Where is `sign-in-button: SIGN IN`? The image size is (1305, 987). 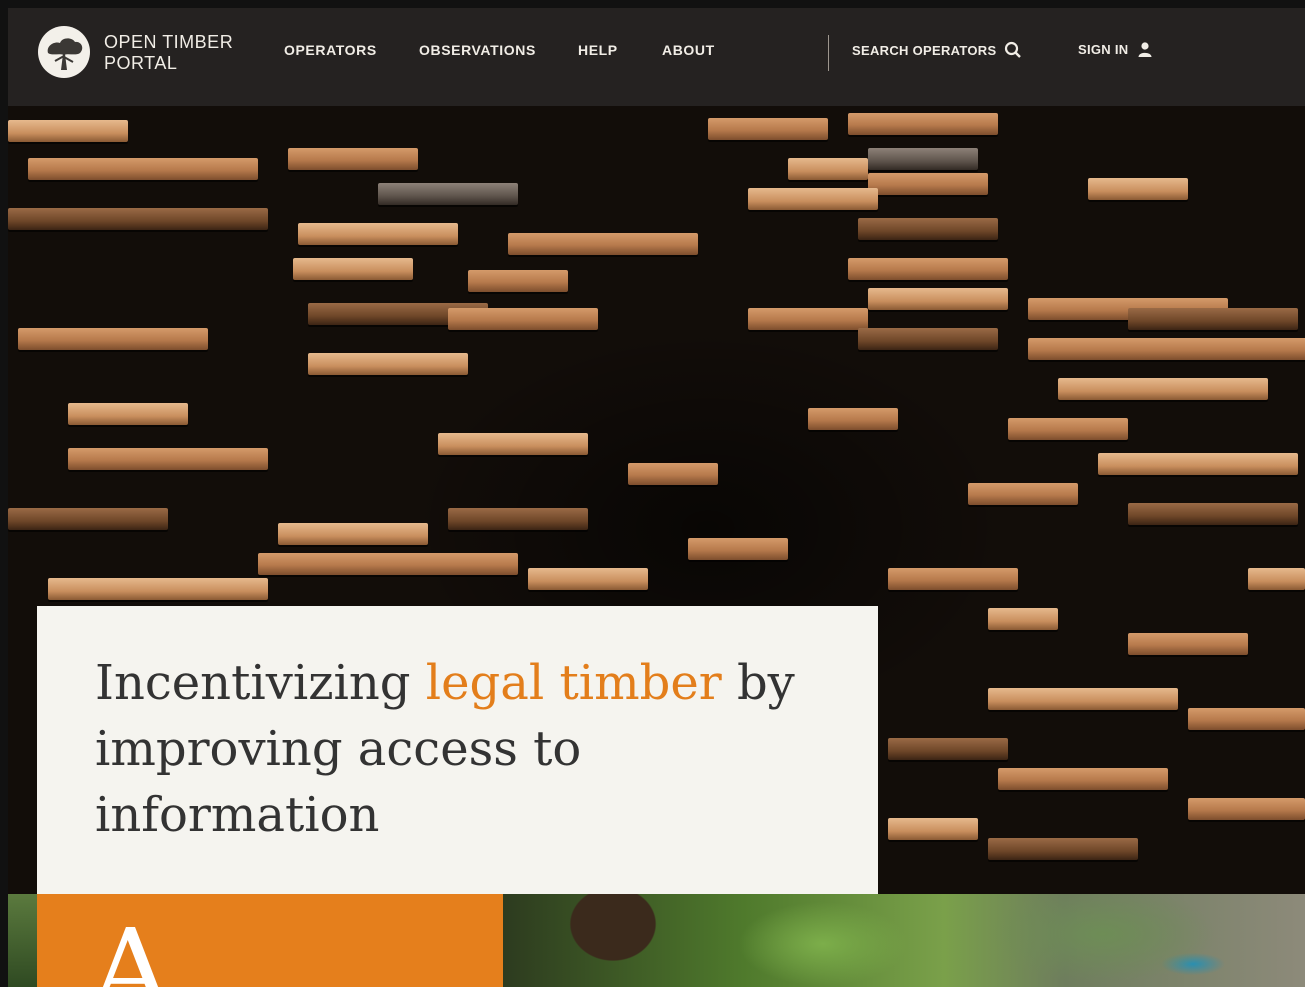
sign-in-button: SIGN IN is located at coordinates (1115, 49).